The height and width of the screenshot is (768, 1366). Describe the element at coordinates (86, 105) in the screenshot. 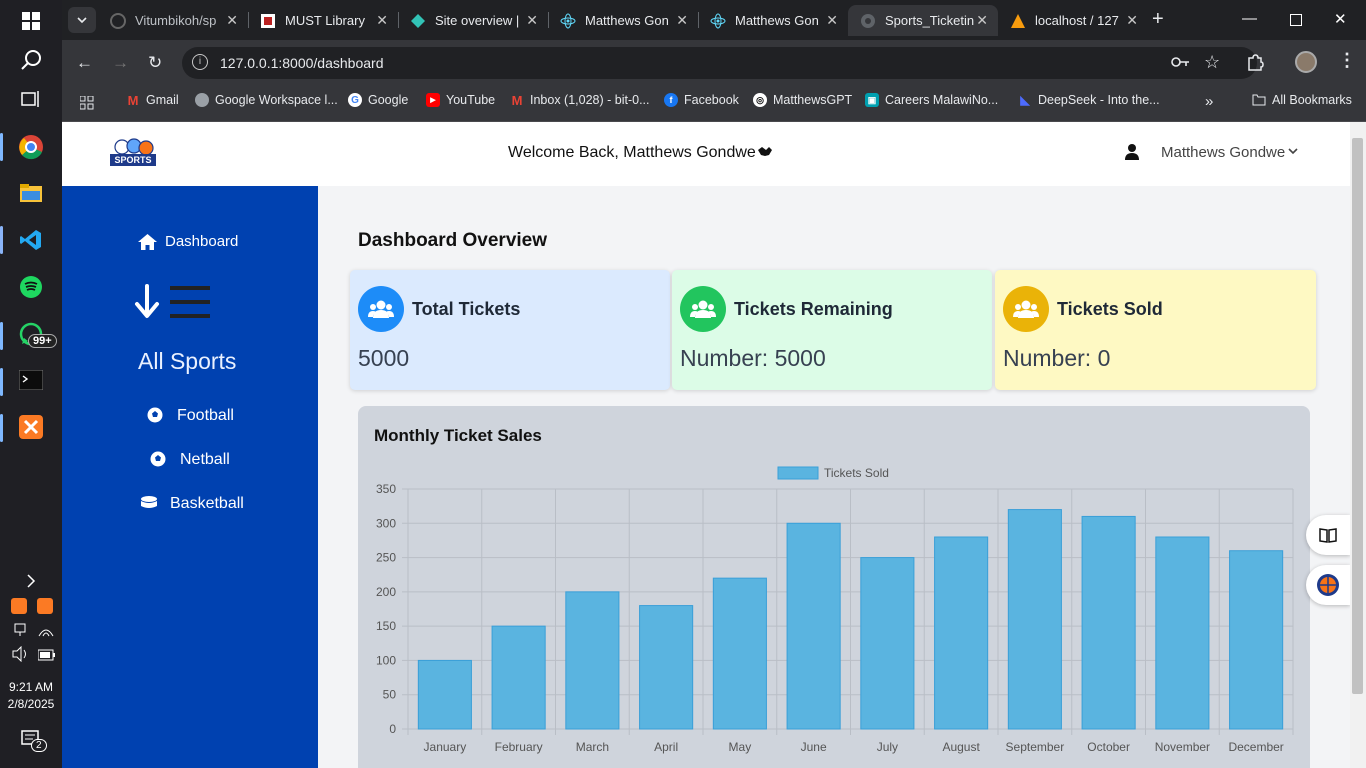

I see `apps-grid-icon` at that location.